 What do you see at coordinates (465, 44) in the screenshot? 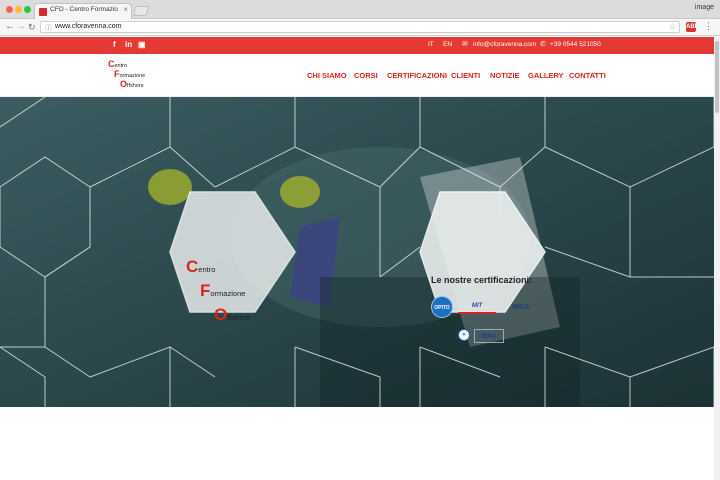
I see `email-icon: ✉` at bounding box center [465, 44].